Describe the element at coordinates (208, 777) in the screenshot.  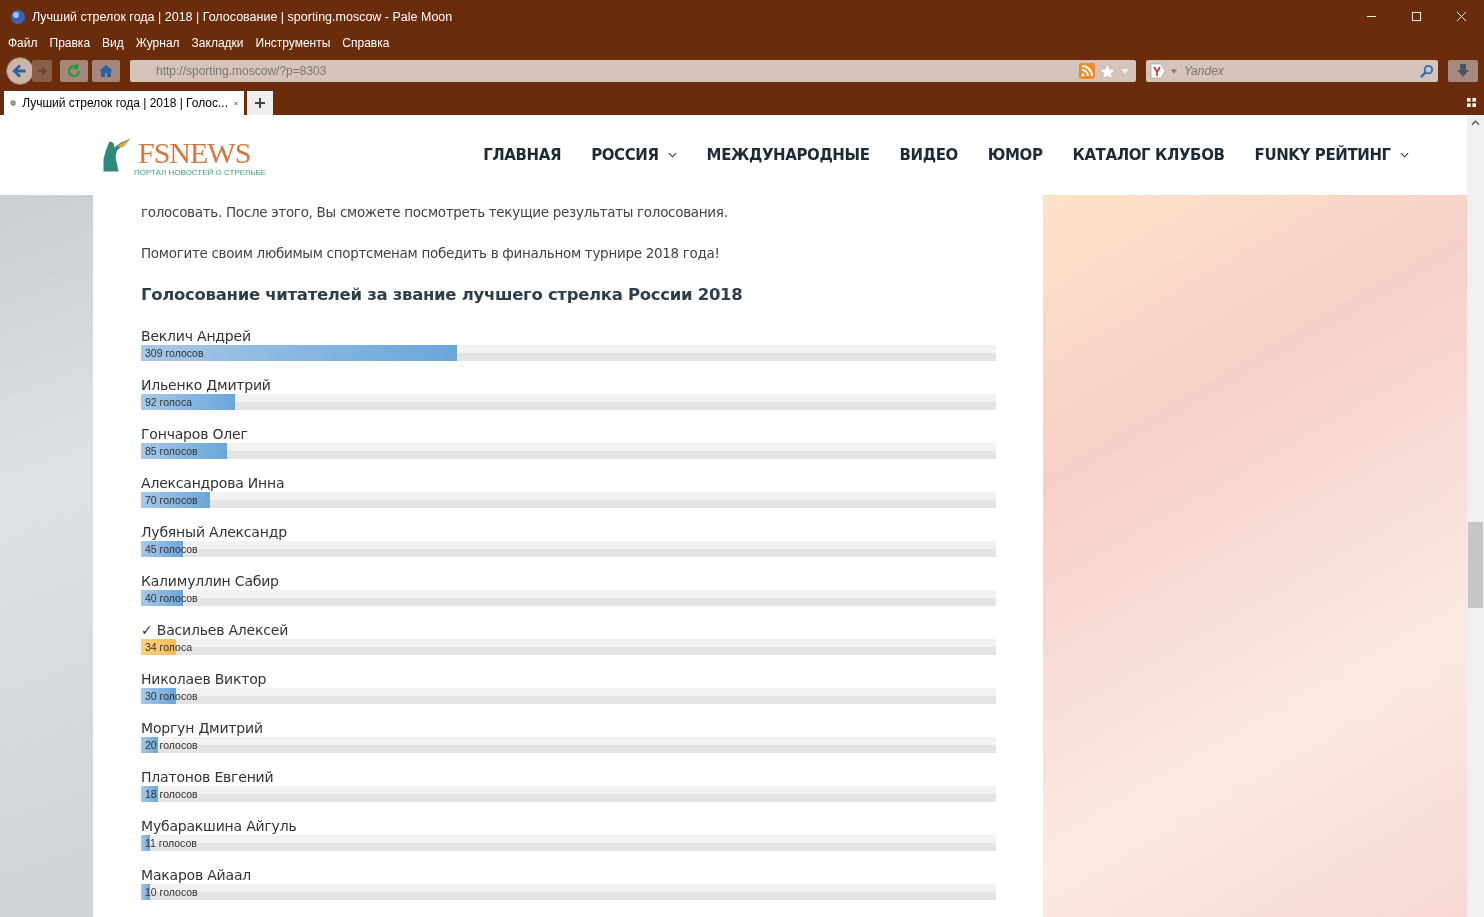
I see `candidate-name: Платонов Евгений` at that location.